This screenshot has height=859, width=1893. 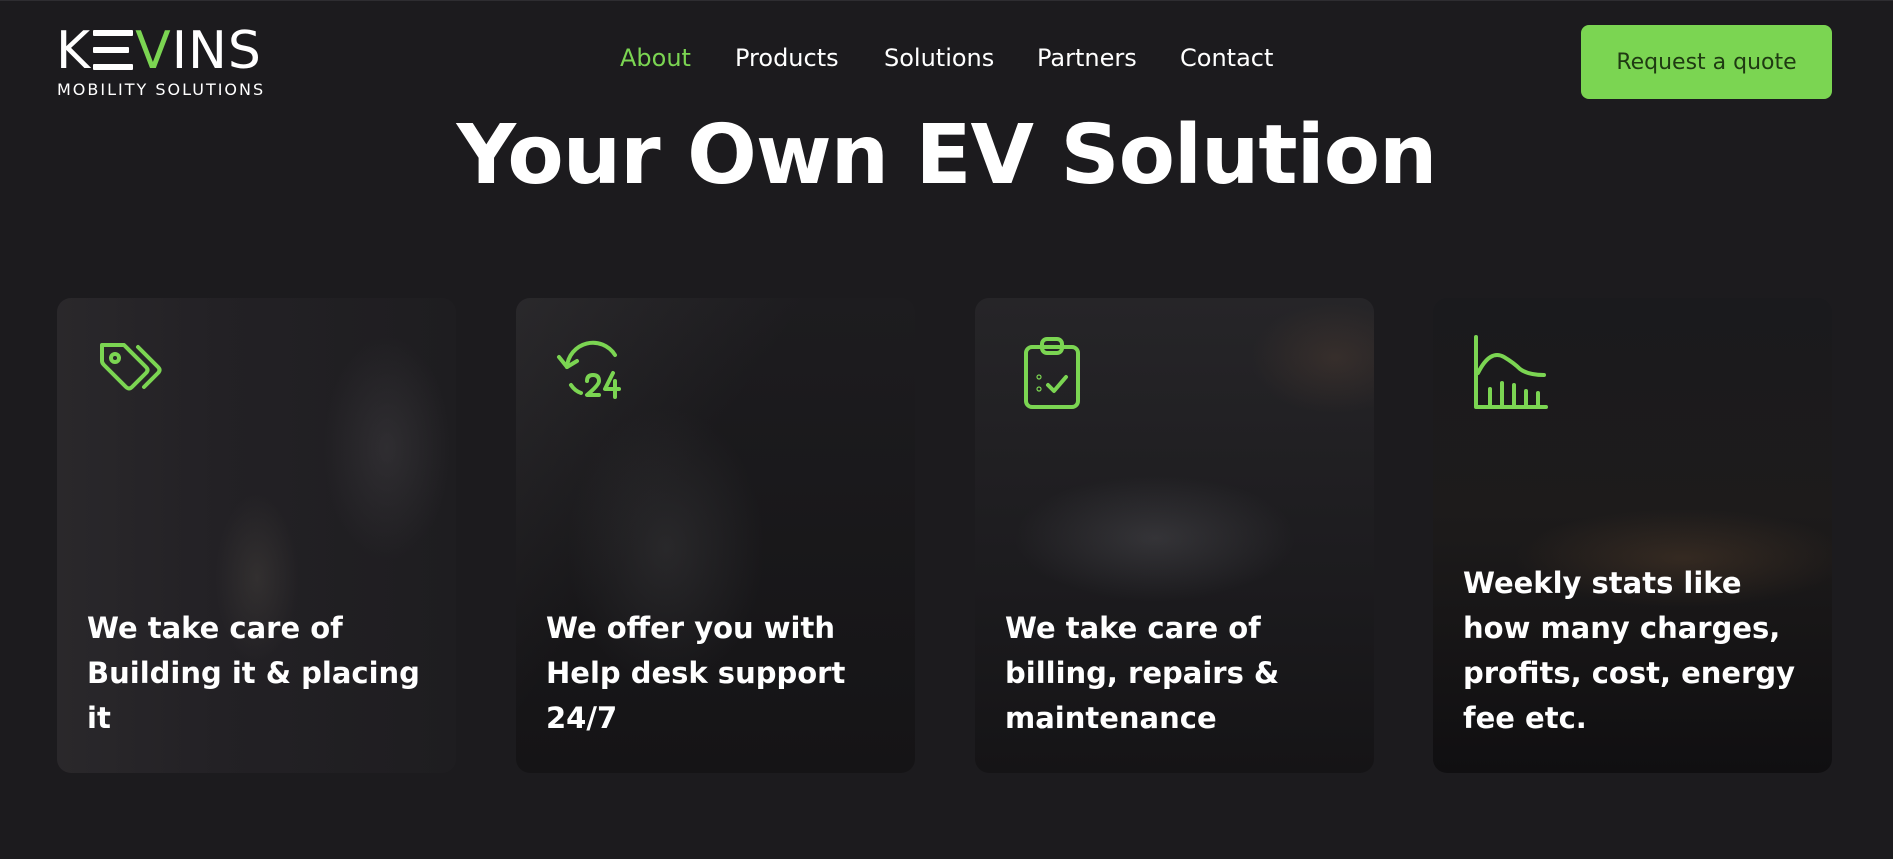 What do you see at coordinates (1087, 58) in the screenshot?
I see `nav-partners: Partners` at bounding box center [1087, 58].